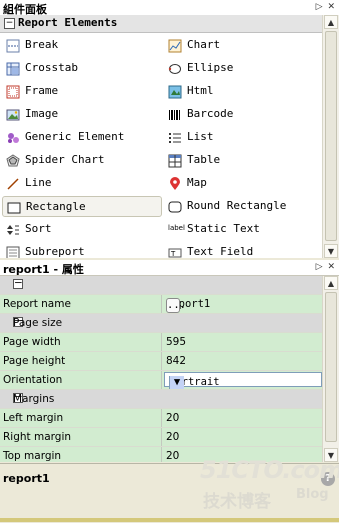 The image size is (339, 523). I want to click on palette-item-text-field: T Text Field, so click(244, 250).